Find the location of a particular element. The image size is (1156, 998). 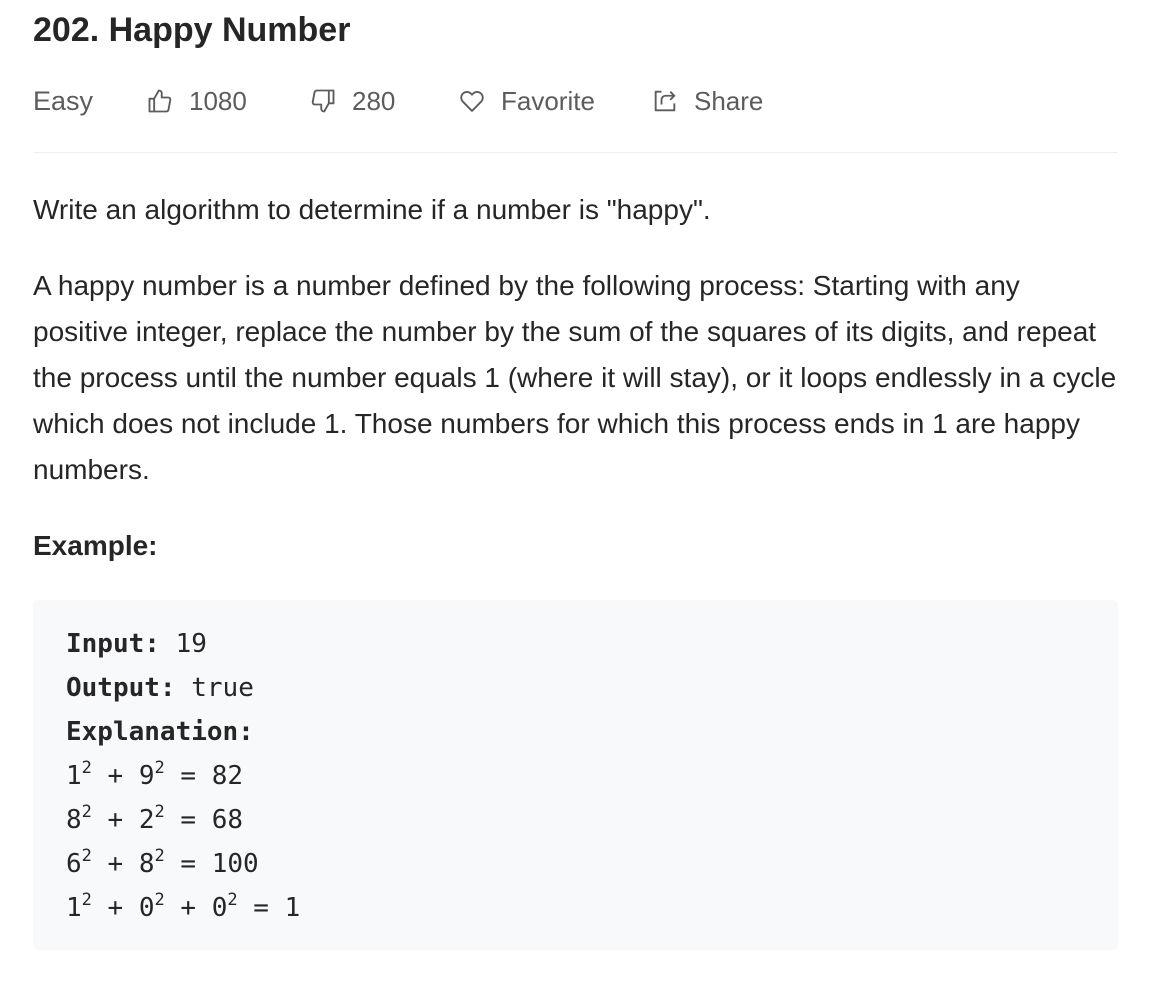

problem-meta-bar: Easy 1080 280 Favorite Share is located at coordinates (575, 101).